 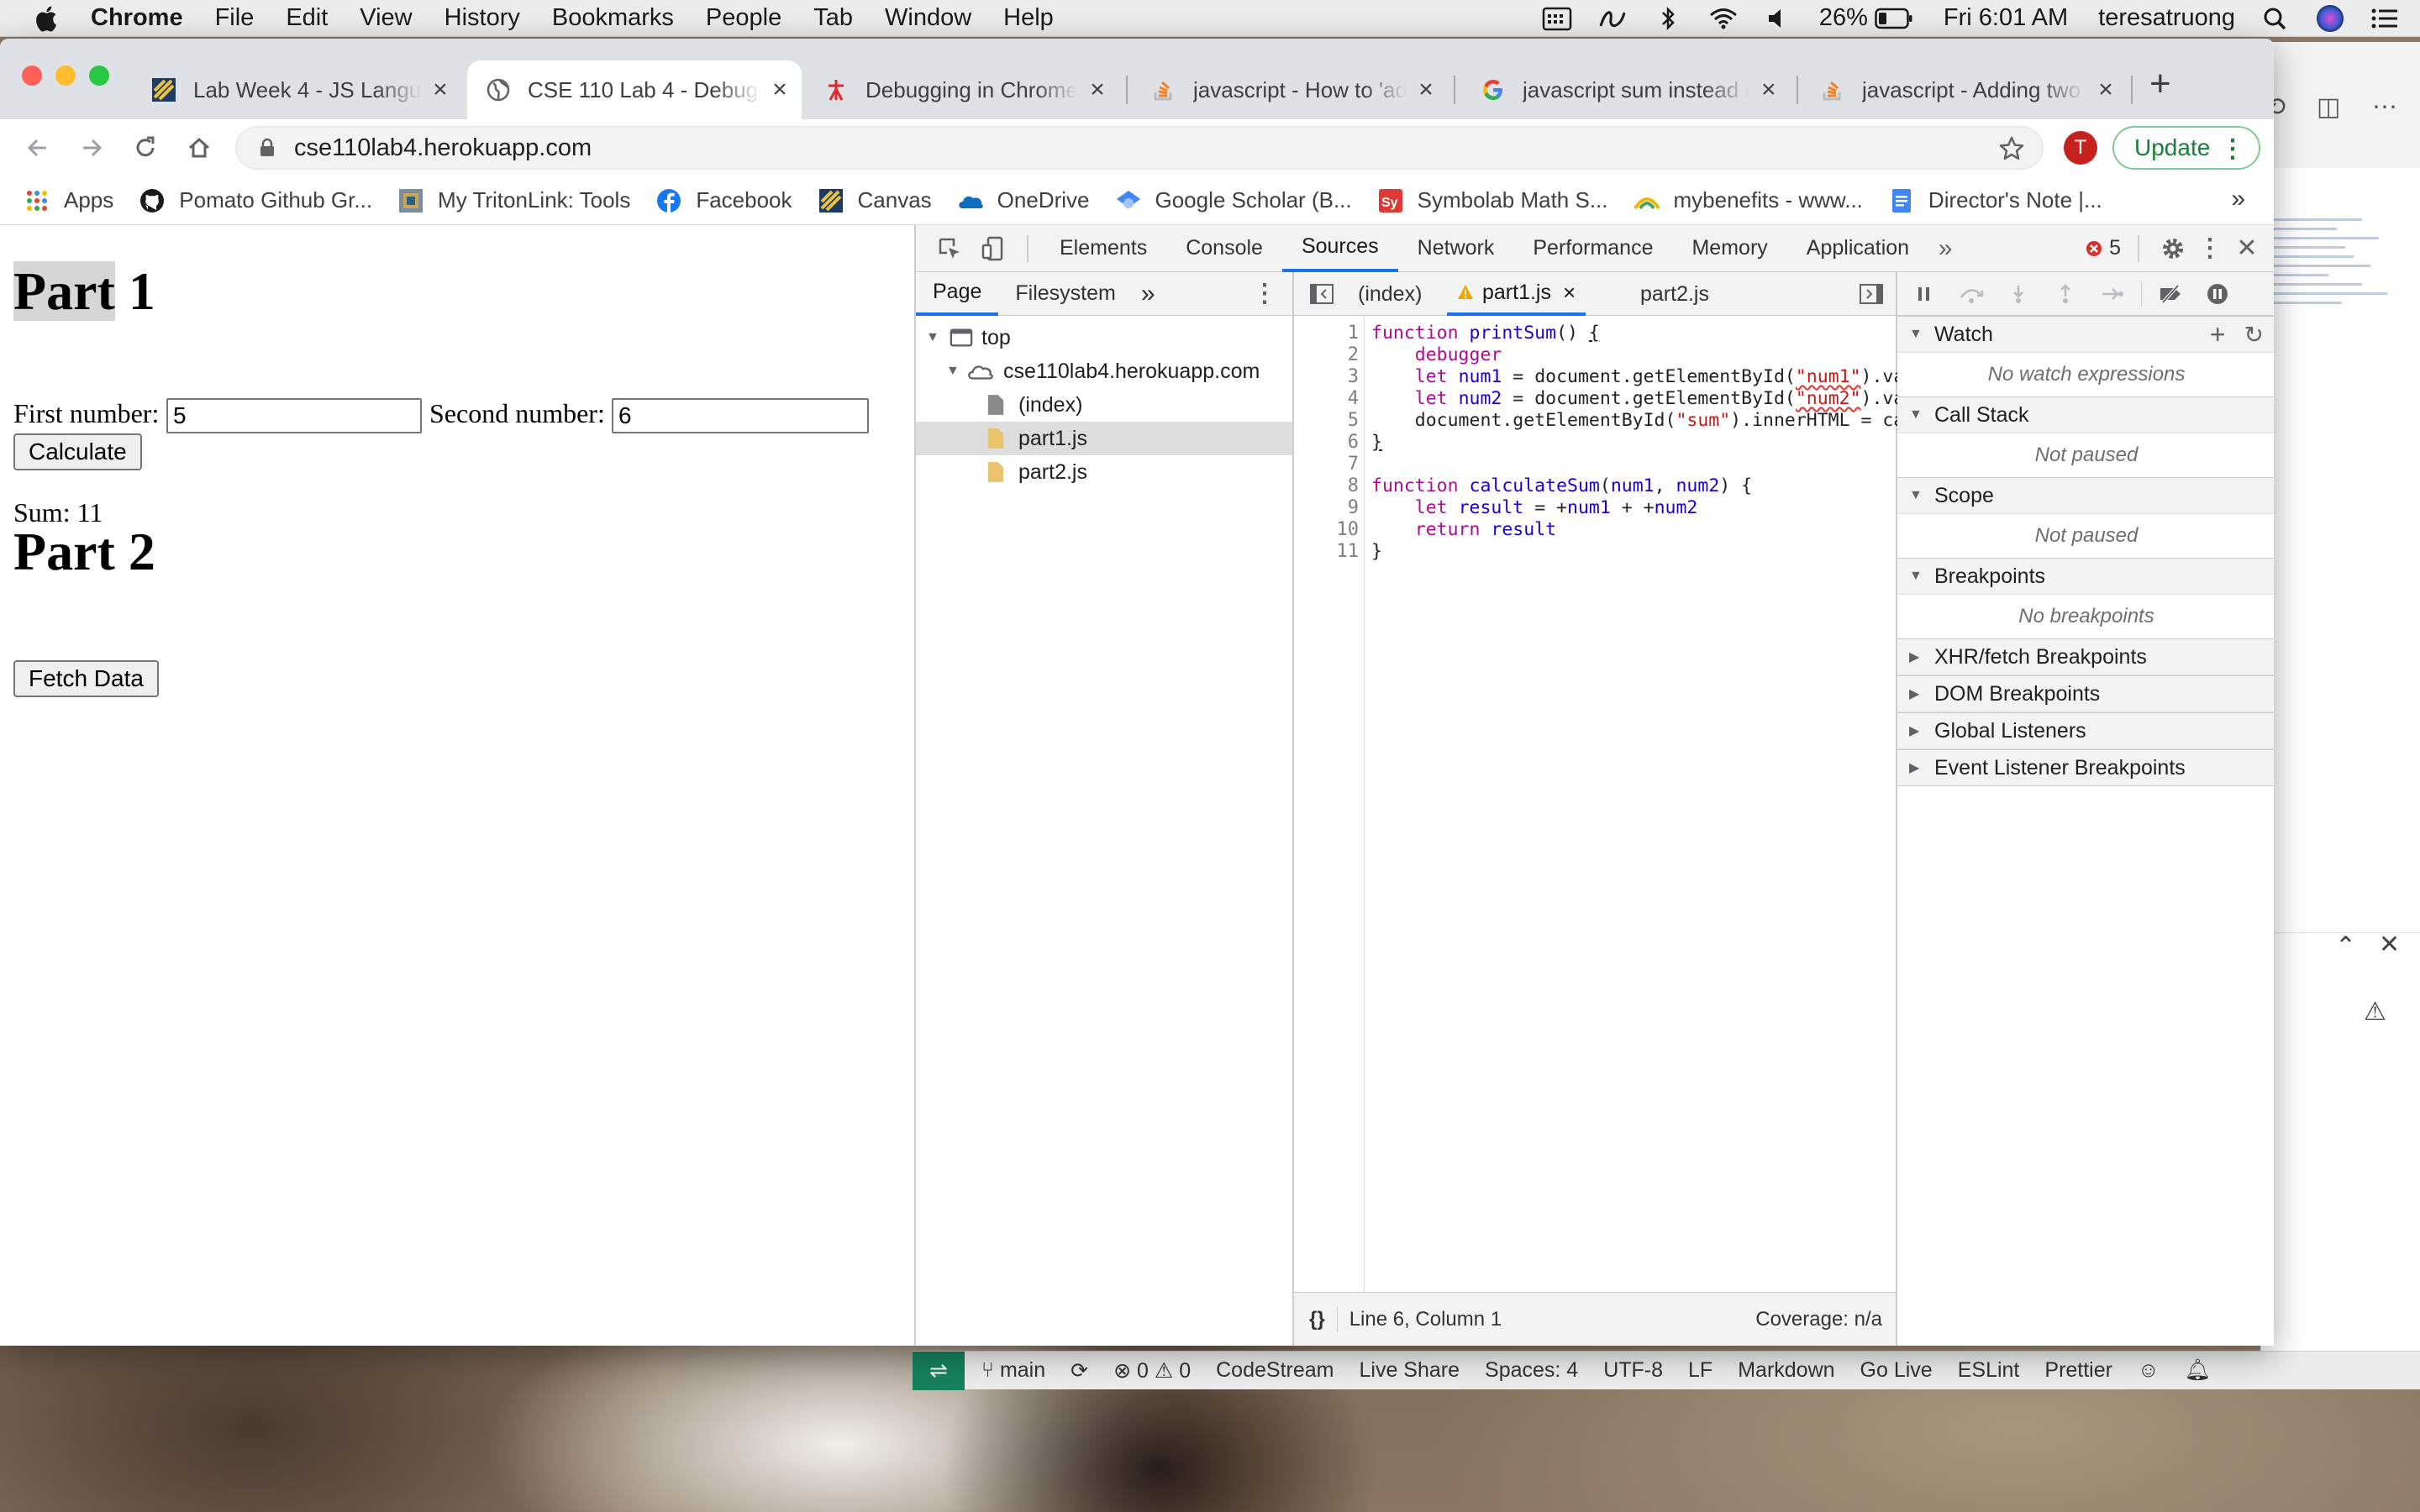 What do you see at coordinates (1894, 18) in the screenshot?
I see `battery-icon` at bounding box center [1894, 18].